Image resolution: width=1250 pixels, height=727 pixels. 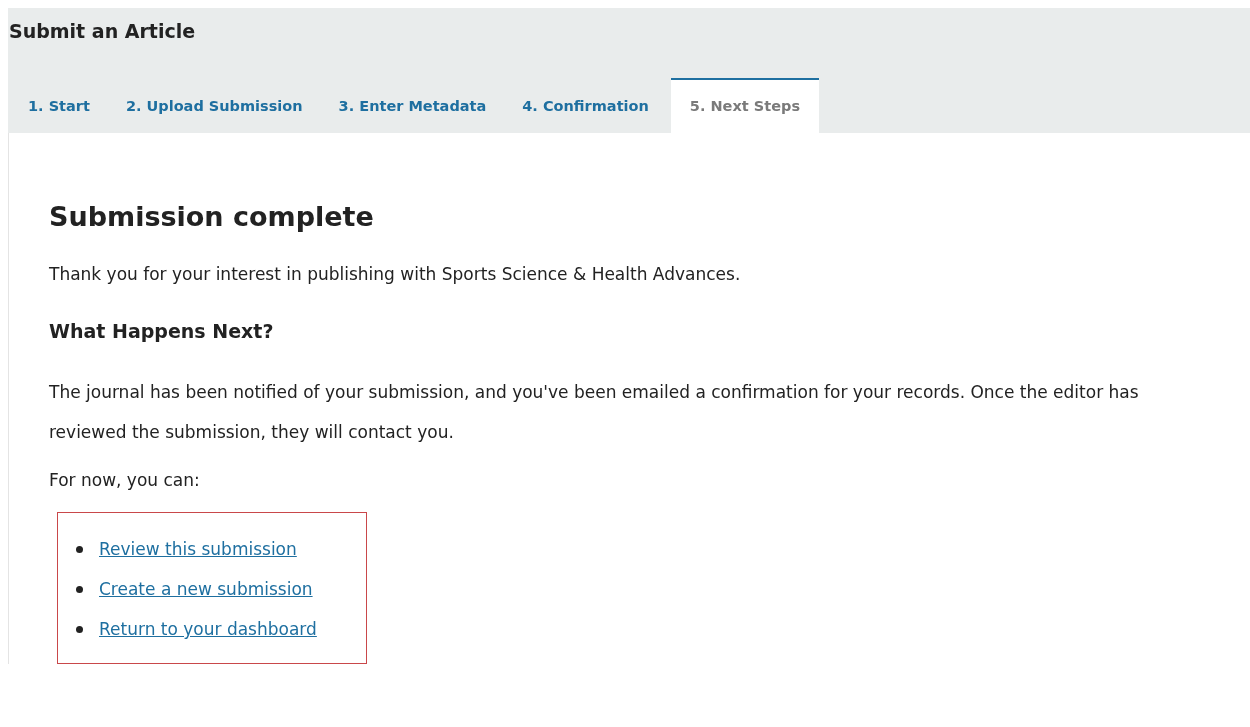 I want to click on page-title: Submit an Article, so click(x=102, y=32).